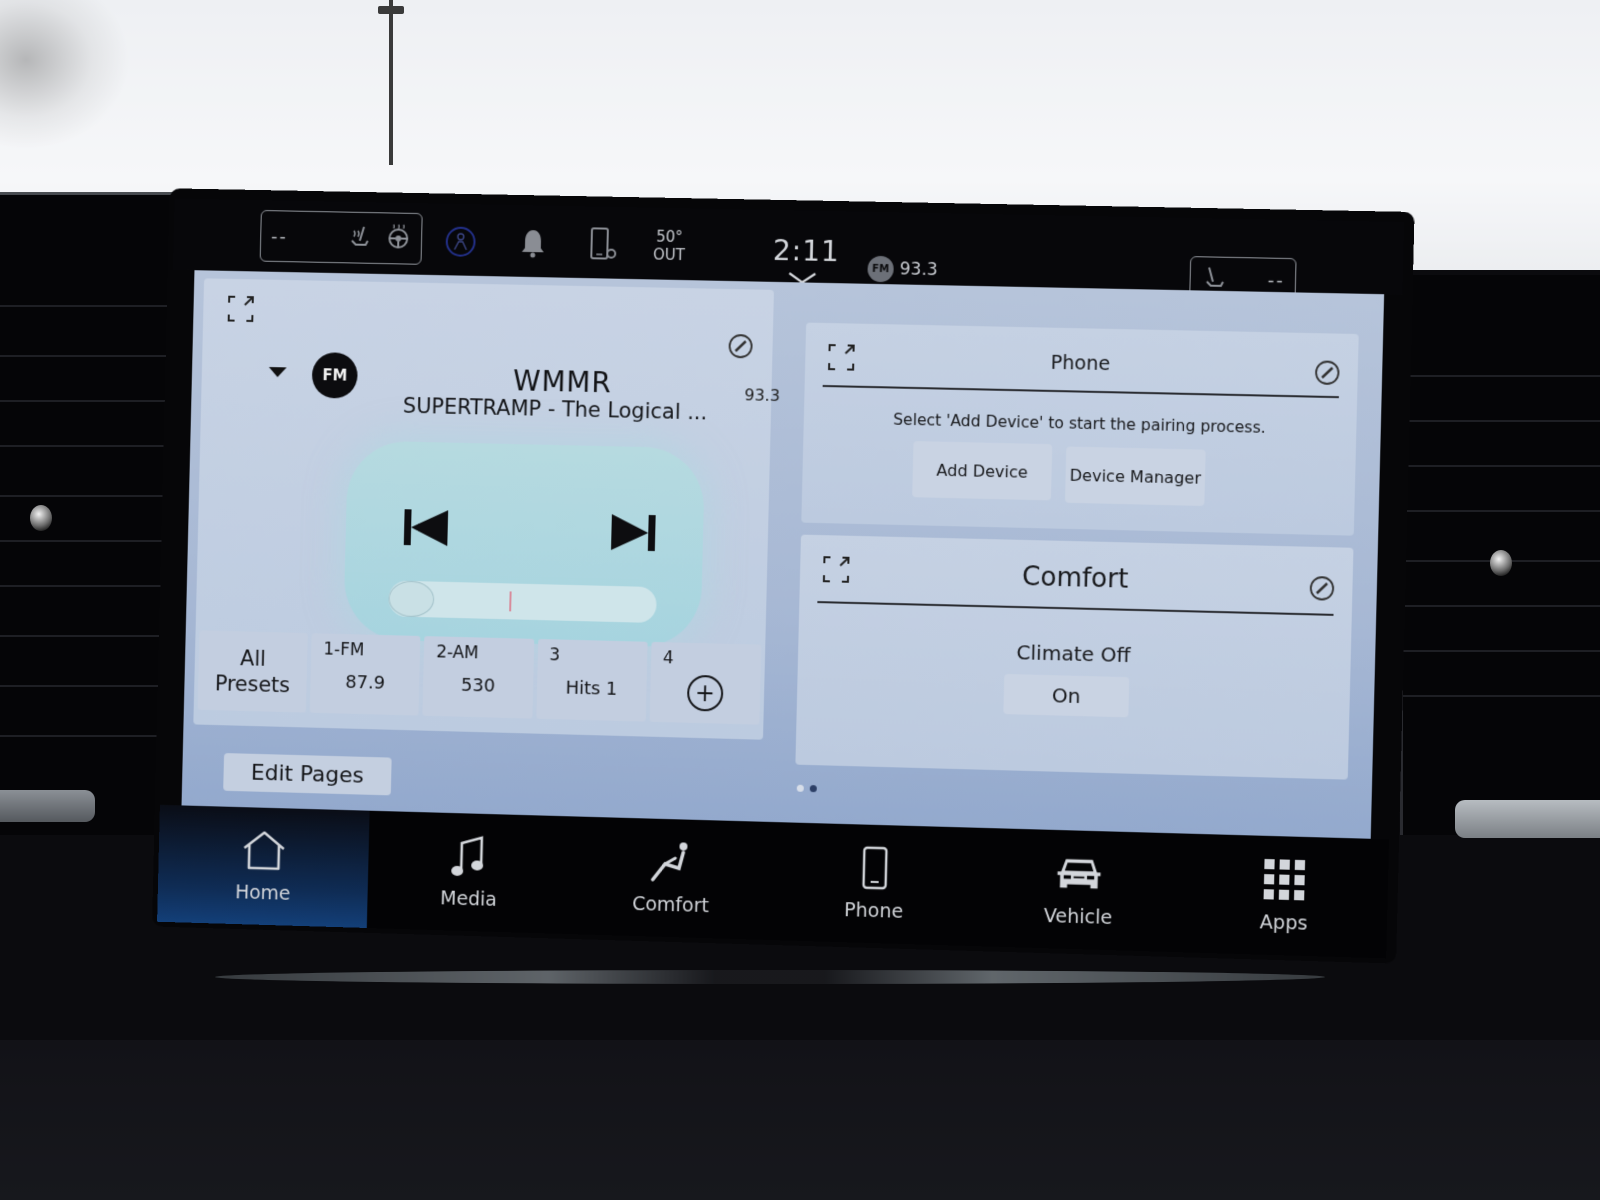 This screenshot has height=1200, width=1600. What do you see at coordinates (1078, 917) in the screenshot?
I see `nav-label: Vehicle` at bounding box center [1078, 917].